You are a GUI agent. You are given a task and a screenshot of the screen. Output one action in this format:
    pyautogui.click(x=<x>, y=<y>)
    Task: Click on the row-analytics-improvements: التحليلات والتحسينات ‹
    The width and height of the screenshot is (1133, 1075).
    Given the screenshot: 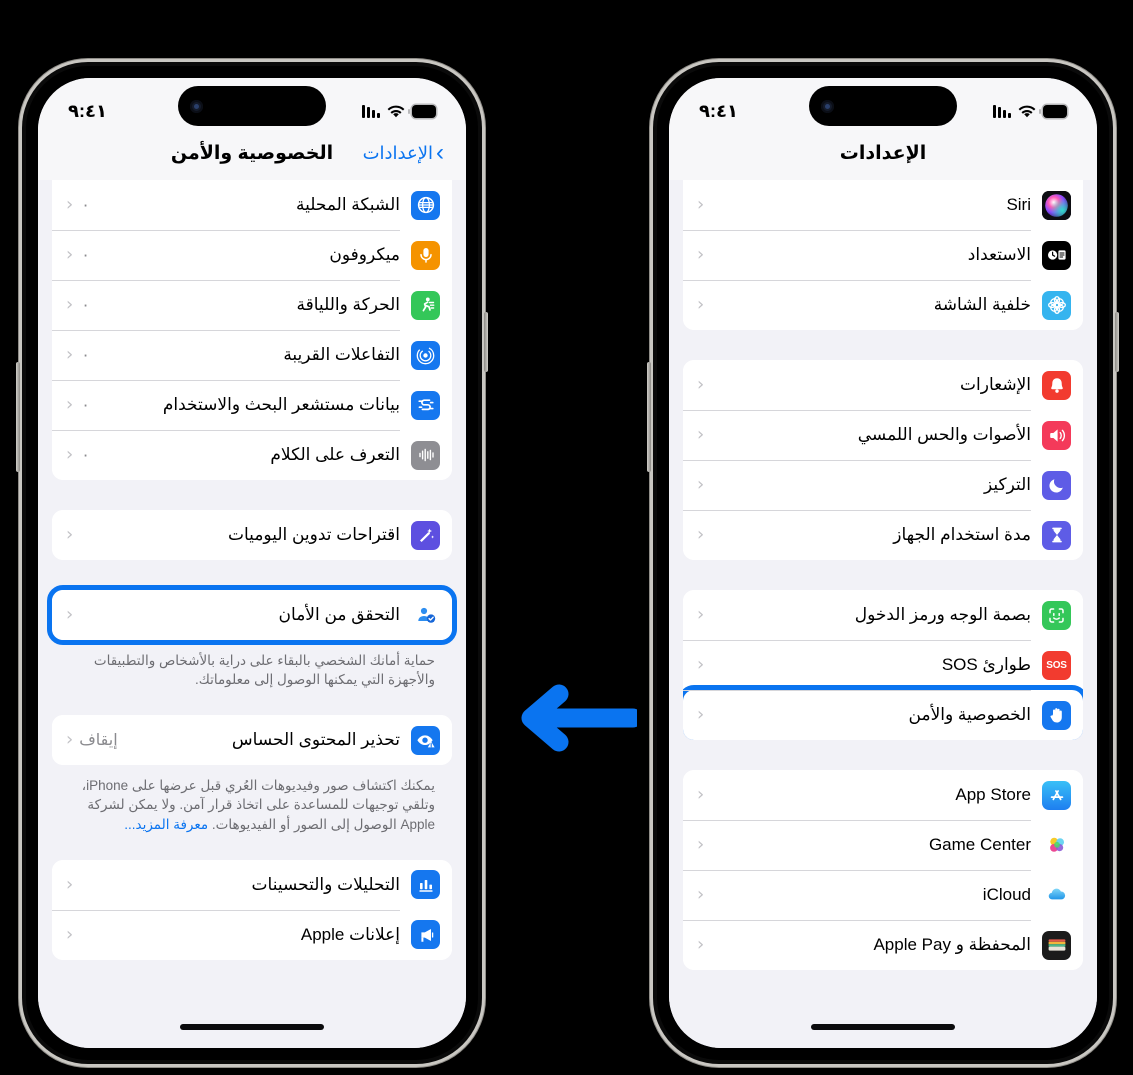 What is the action you would take?
    pyautogui.click(x=252, y=884)
    